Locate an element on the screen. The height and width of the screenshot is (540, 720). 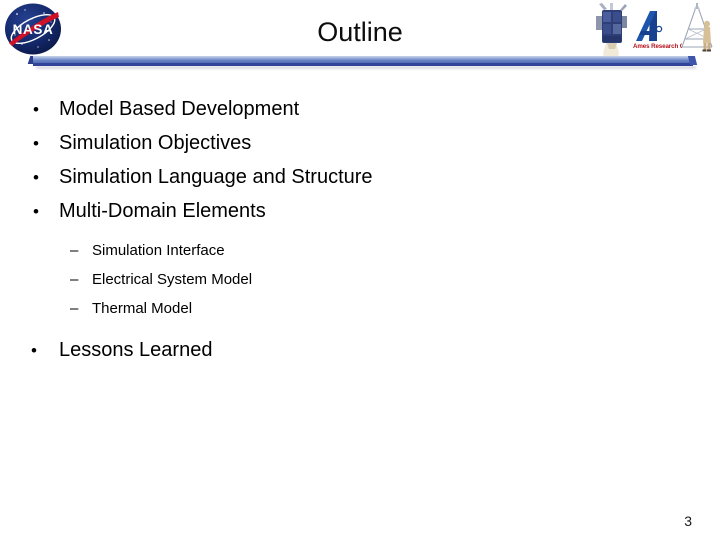
outline-item: • Model Based Development is located at coordinates (360, 109).